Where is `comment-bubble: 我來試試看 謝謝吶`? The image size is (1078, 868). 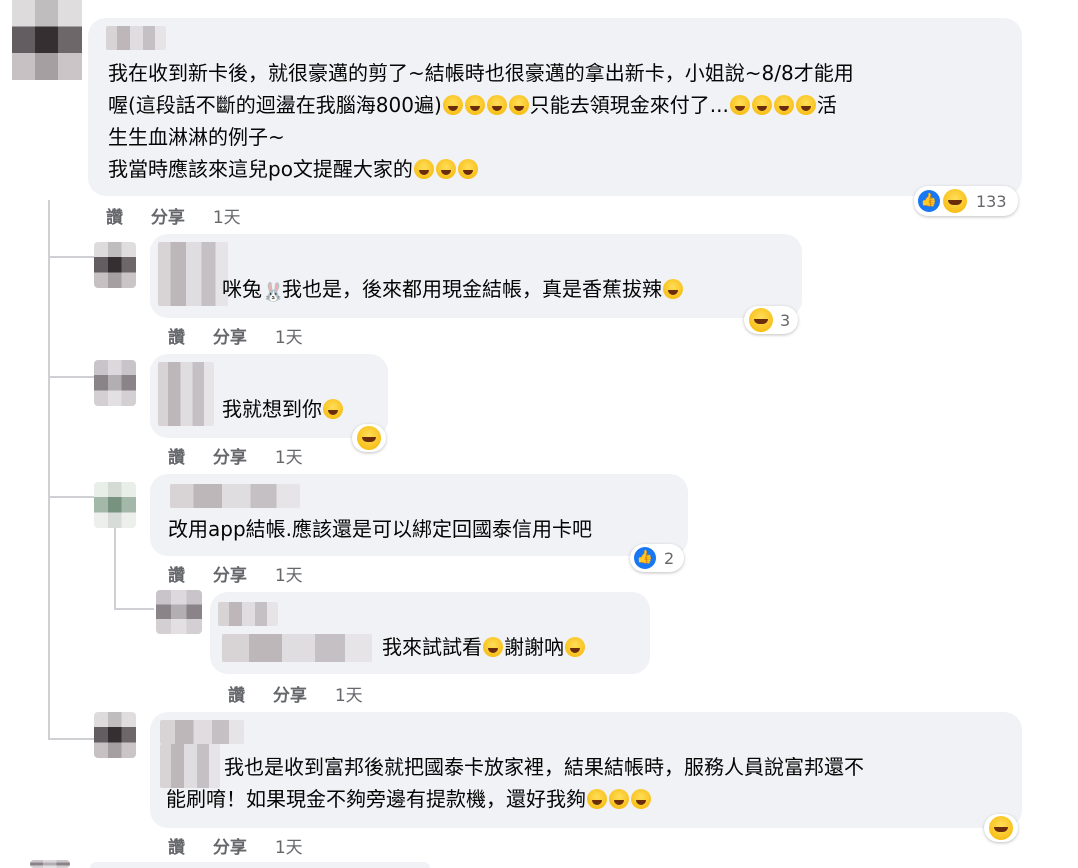
comment-bubble: 我來試試看 謝謝吶 is located at coordinates (430, 633).